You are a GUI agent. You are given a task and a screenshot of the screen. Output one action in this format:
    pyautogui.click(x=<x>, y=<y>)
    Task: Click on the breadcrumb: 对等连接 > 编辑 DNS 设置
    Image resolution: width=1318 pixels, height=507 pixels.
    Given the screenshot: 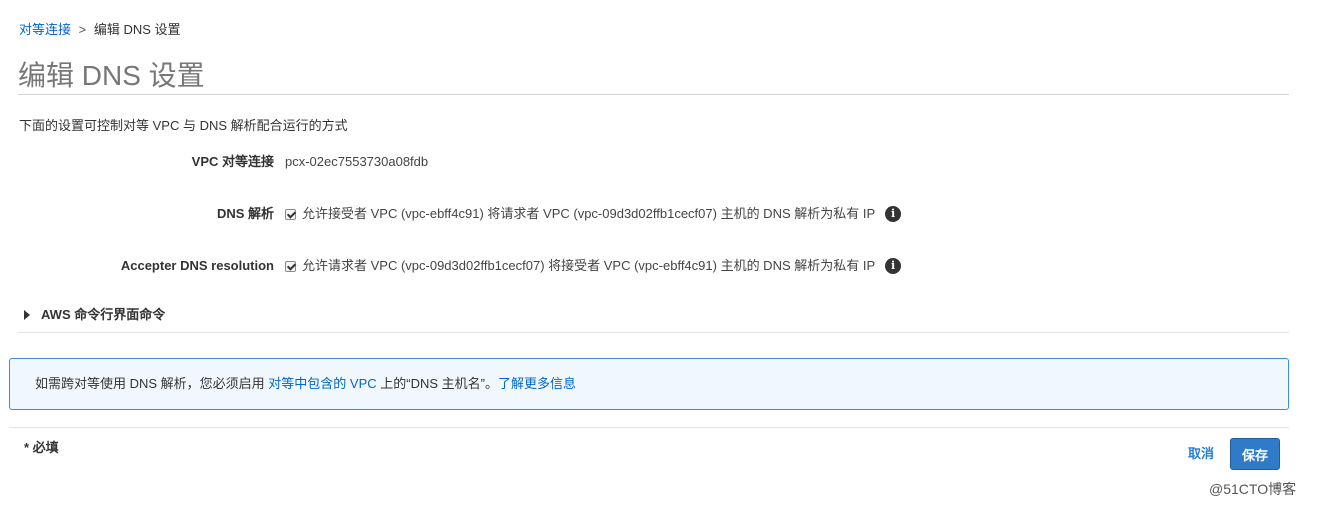 What is the action you would take?
    pyautogui.click(x=100, y=30)
    